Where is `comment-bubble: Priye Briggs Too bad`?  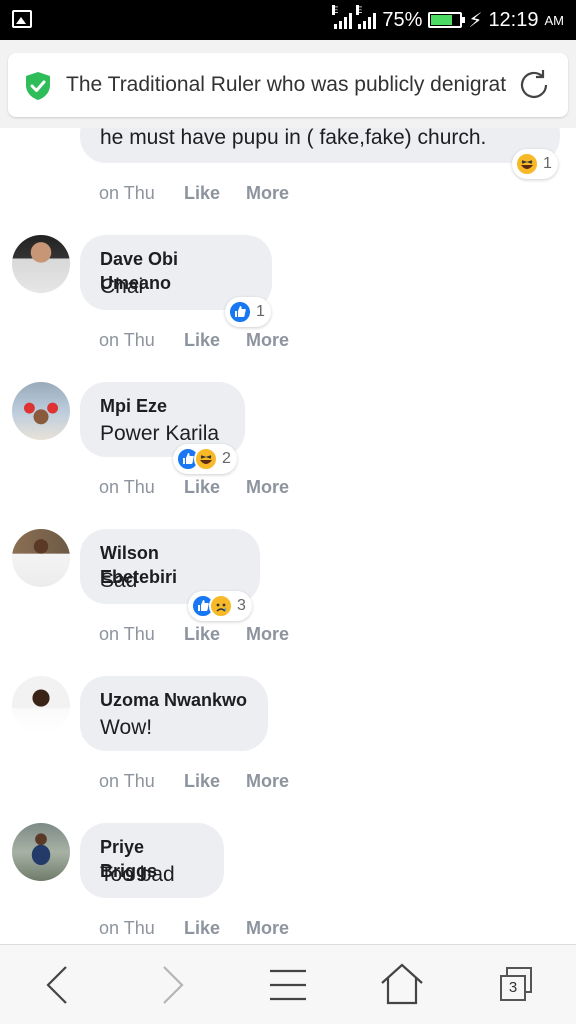
comment-bubble: Priye Briggs Too bad is located at coordinates (152, 860).